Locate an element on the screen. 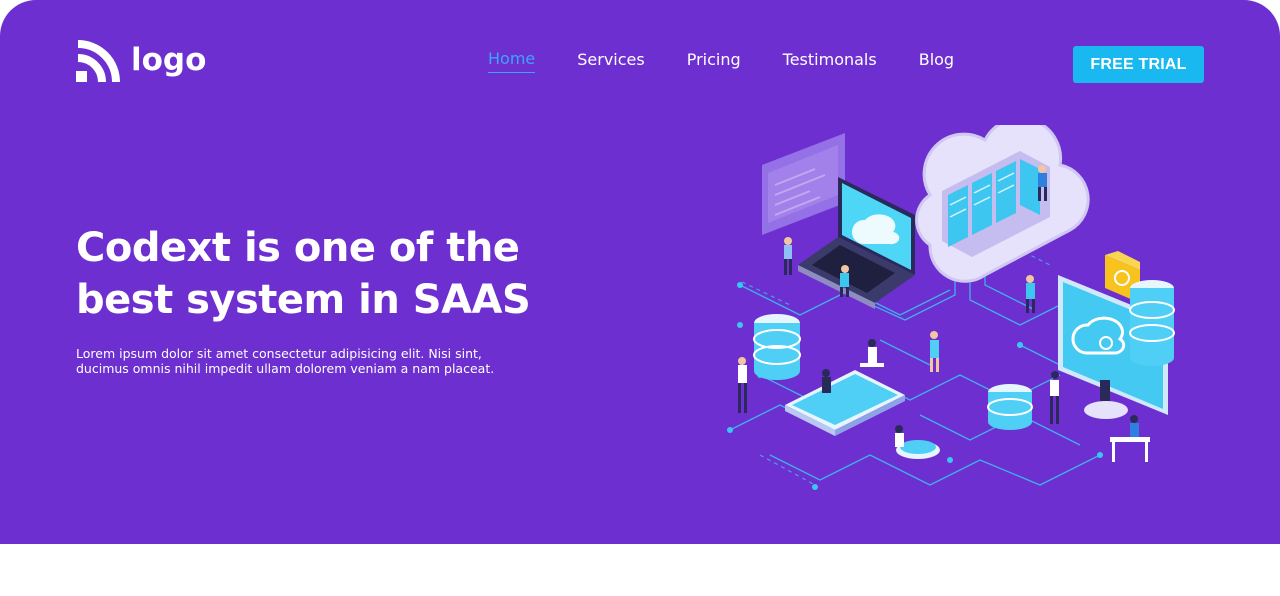  logo-text: logo is located at coordinates (169, 59).